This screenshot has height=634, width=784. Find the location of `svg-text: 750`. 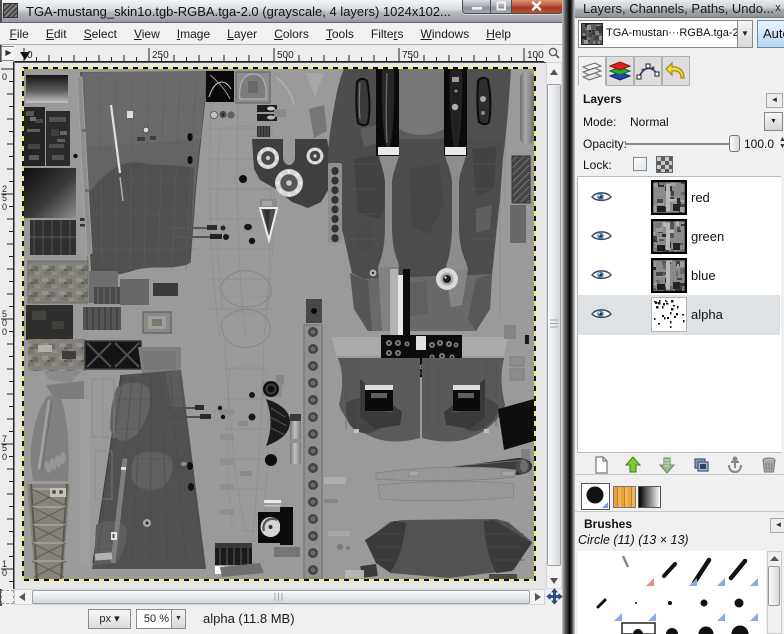

svg-text: 750 is located at coordinates (410, 55).